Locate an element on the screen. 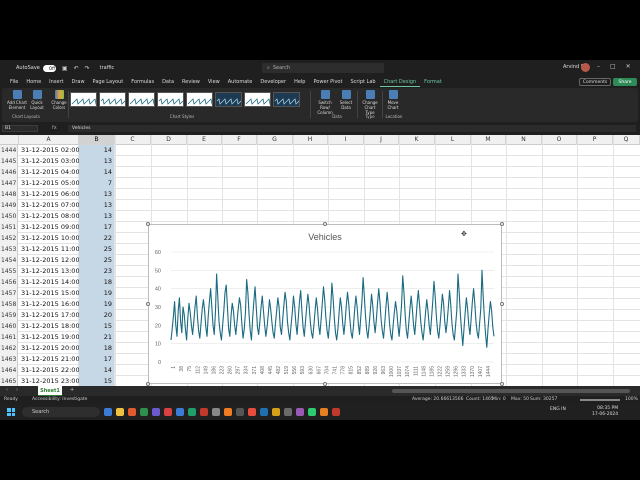 Image resolution: width=640 pixels, height=480 pixels. add-sheet-icon: + is located at coordinates (72, 390).